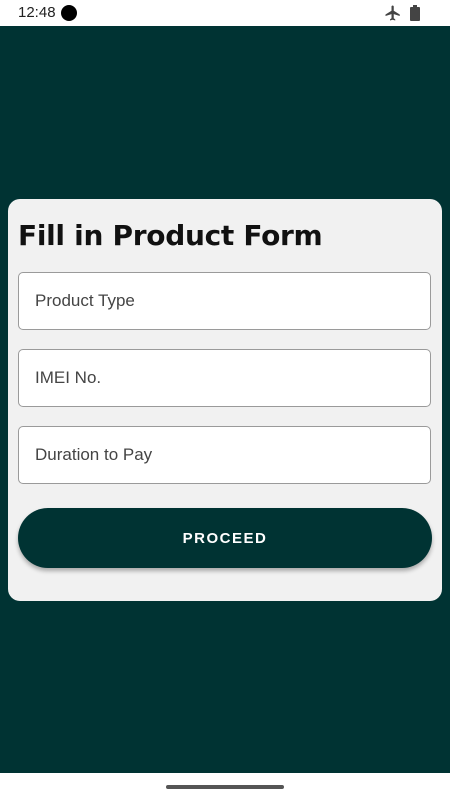 This screenshot has width=450, height=800. I want to click on product-type-input, so click(224, 301).